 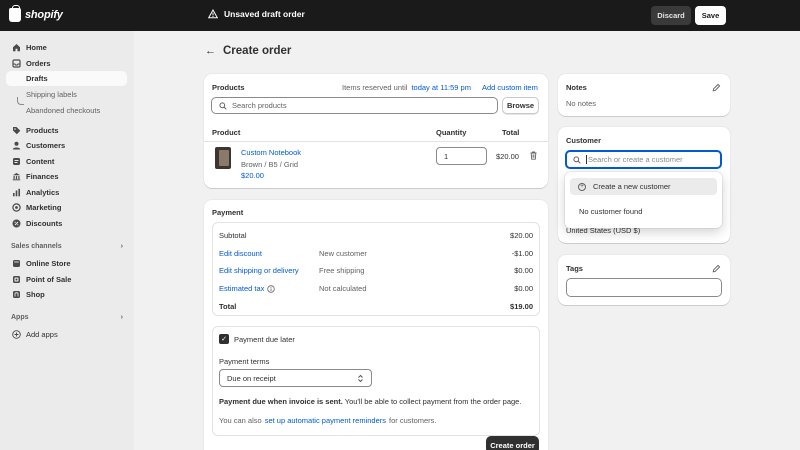 I want to click on customer-title: Customer, so click(x=584, y=140).